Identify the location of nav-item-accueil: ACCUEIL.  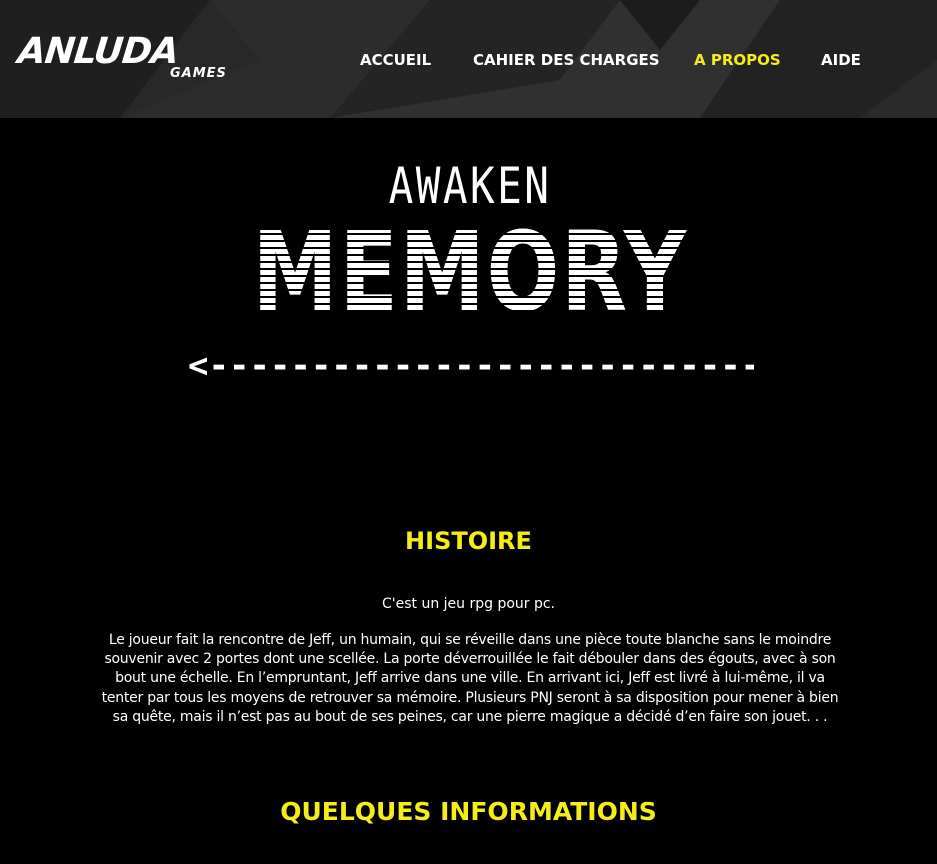
(395, 60).